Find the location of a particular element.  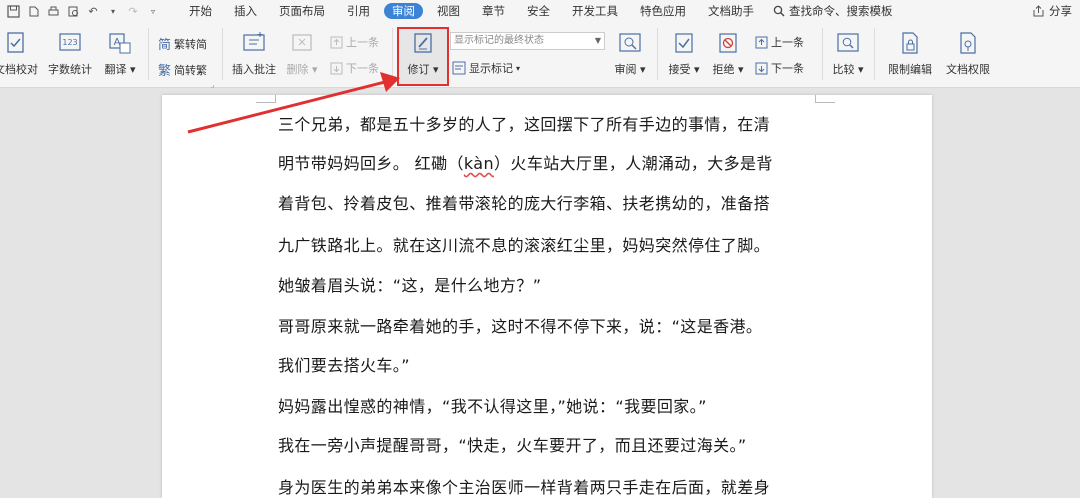

menu-security: 安全 is located at coordinates (538, 11).